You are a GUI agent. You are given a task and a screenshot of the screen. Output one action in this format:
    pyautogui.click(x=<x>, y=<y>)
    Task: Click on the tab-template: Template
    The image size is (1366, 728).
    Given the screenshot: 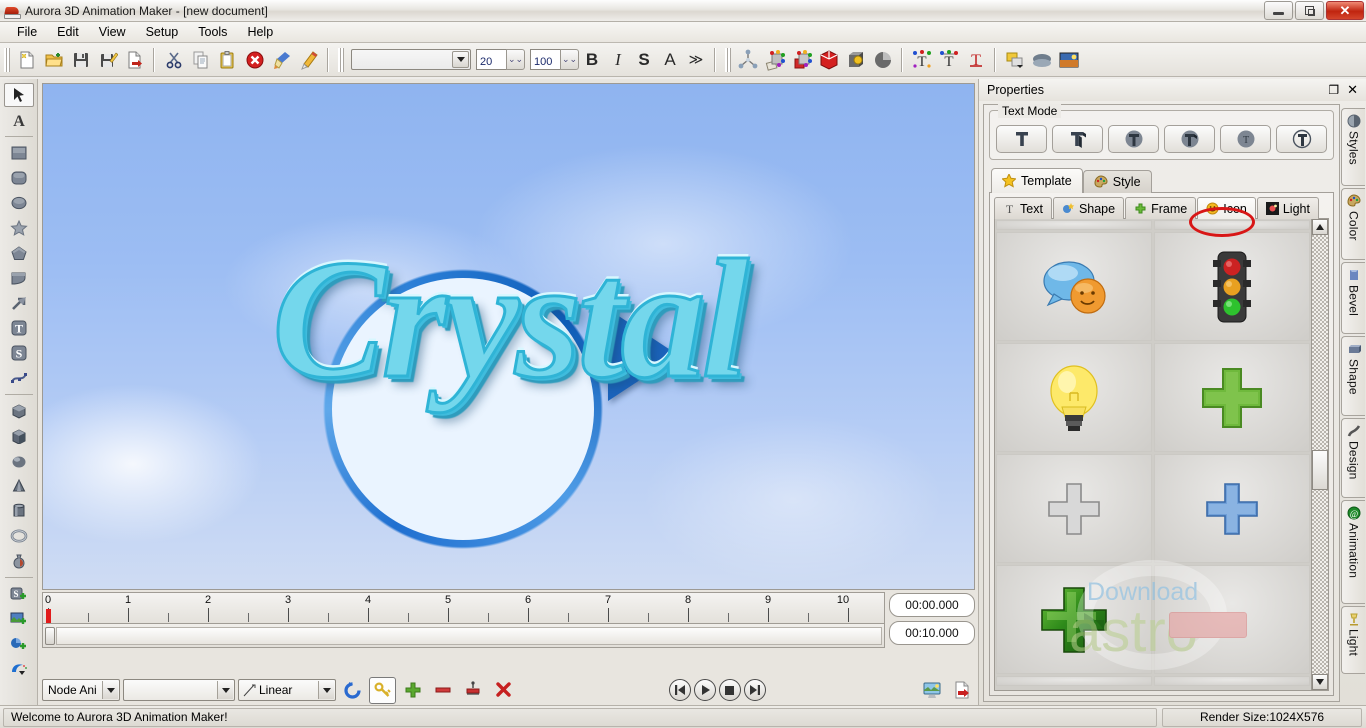 What is the action you would take?
    pyautogui.click(x=1037, y=180)
    